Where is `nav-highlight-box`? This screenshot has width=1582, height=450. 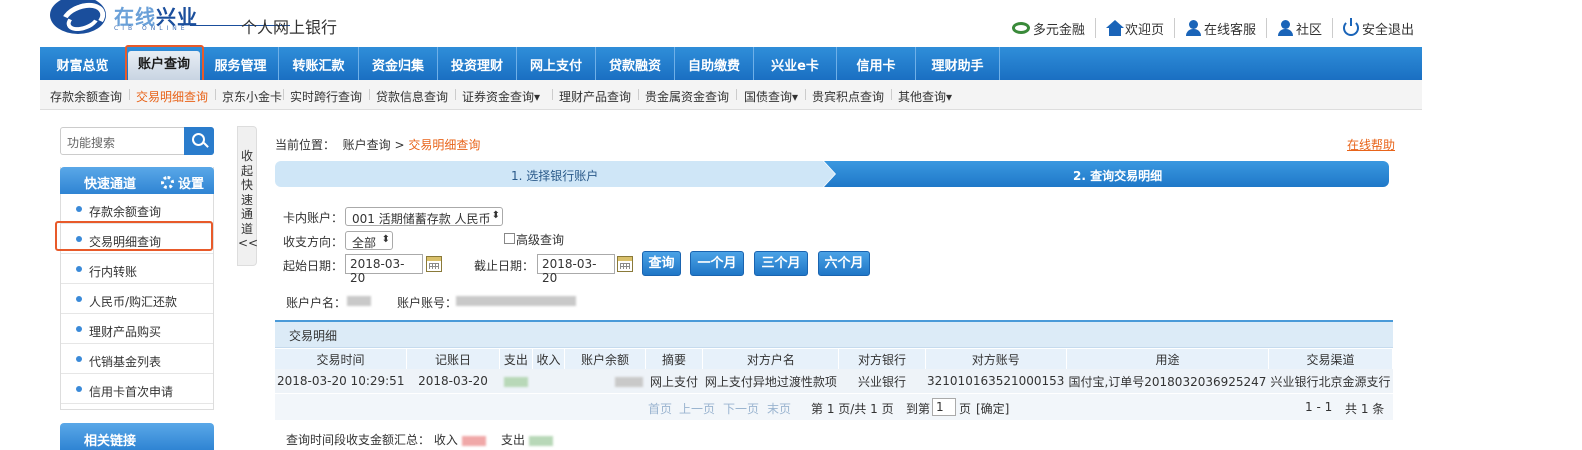 nav-highlight-box is located at coordinates (164, 64).